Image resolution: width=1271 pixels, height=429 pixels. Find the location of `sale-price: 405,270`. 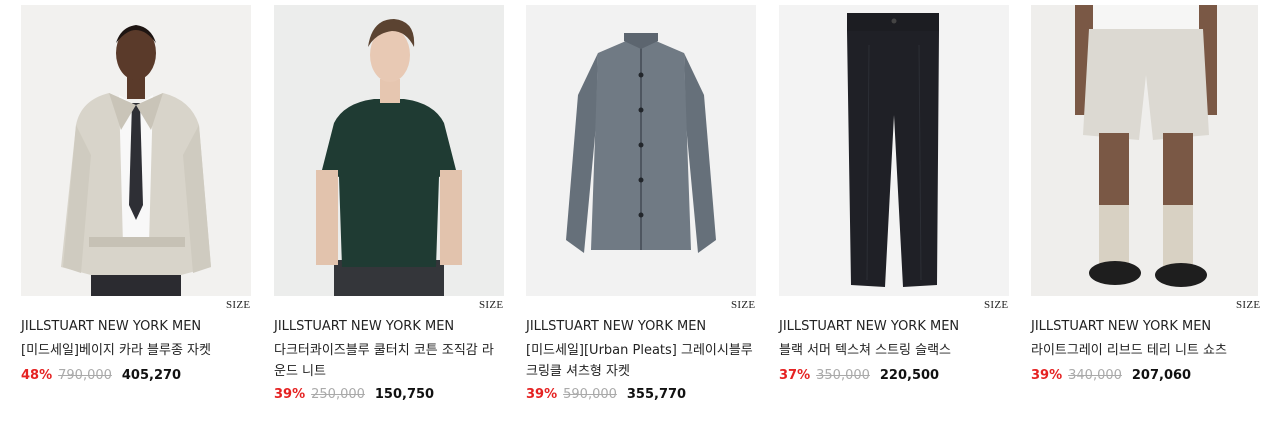

sale-price: 405,270 is located at coordinates (151, 375).